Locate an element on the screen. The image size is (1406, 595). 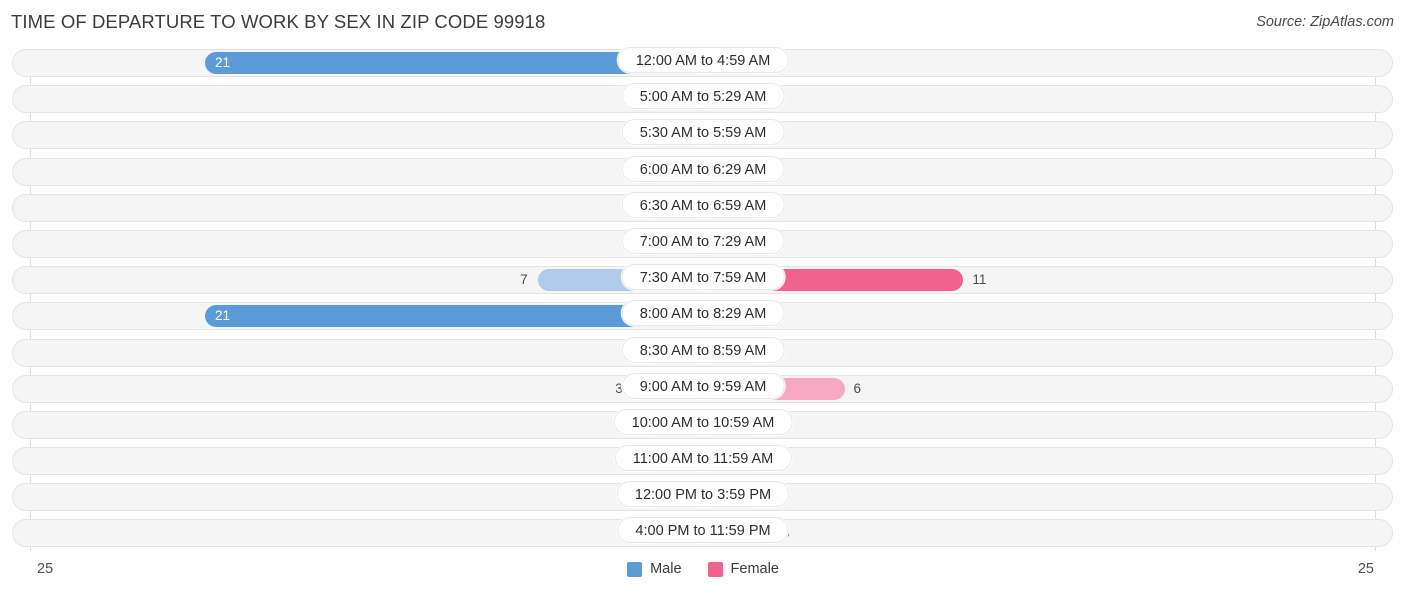
table-row: 008:30 AM to 8:59 AM is located at coordinates (703, 354).